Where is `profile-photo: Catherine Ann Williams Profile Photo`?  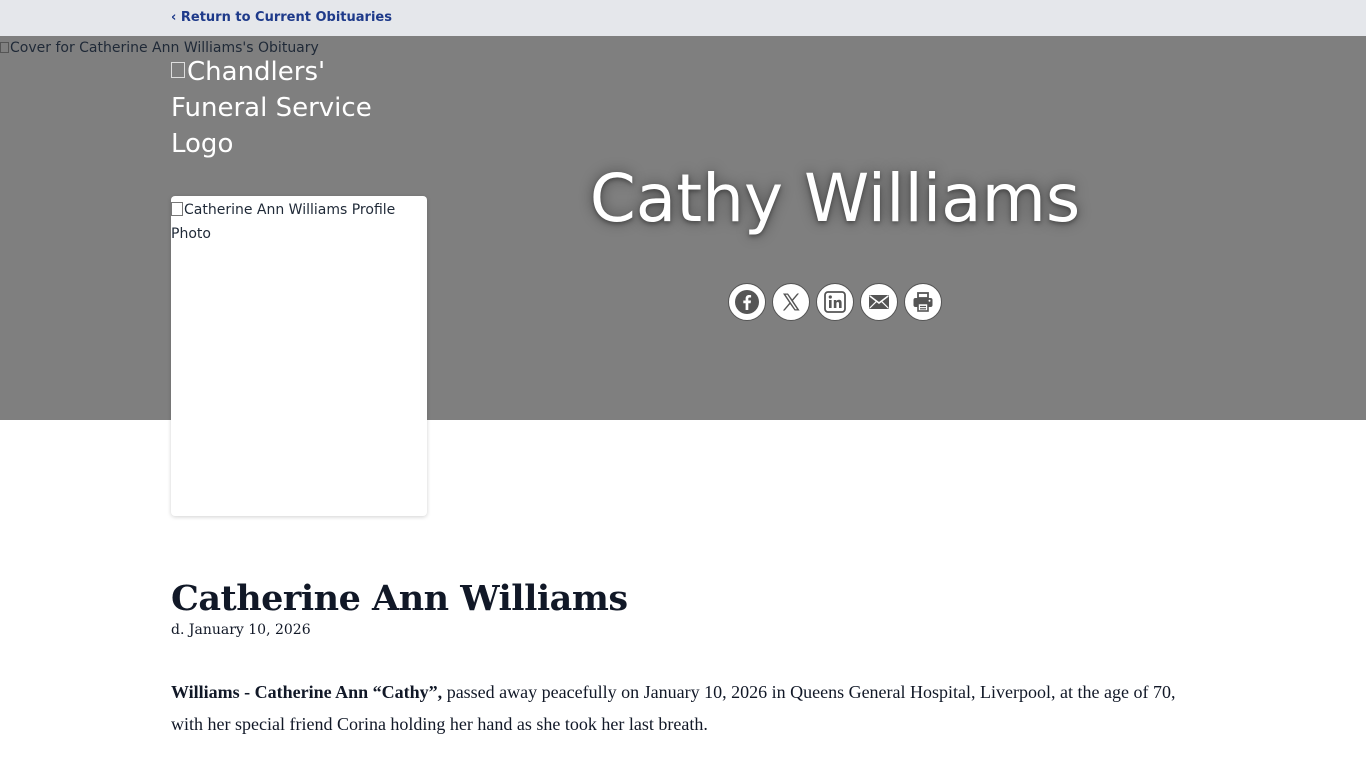
profile-photo: Catherine Ann Williams Profile Photo is located at coordinates (296, 222).